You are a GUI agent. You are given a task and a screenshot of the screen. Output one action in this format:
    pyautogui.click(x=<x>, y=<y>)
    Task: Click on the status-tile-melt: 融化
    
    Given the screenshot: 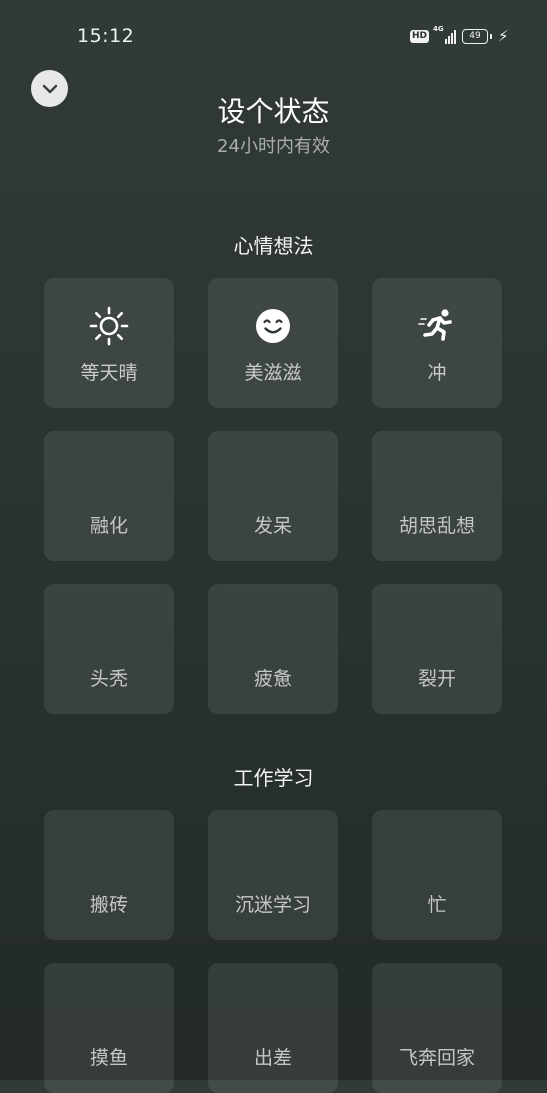 What is the action you would take?
    pyautogui.click(x=109, y=496)
    